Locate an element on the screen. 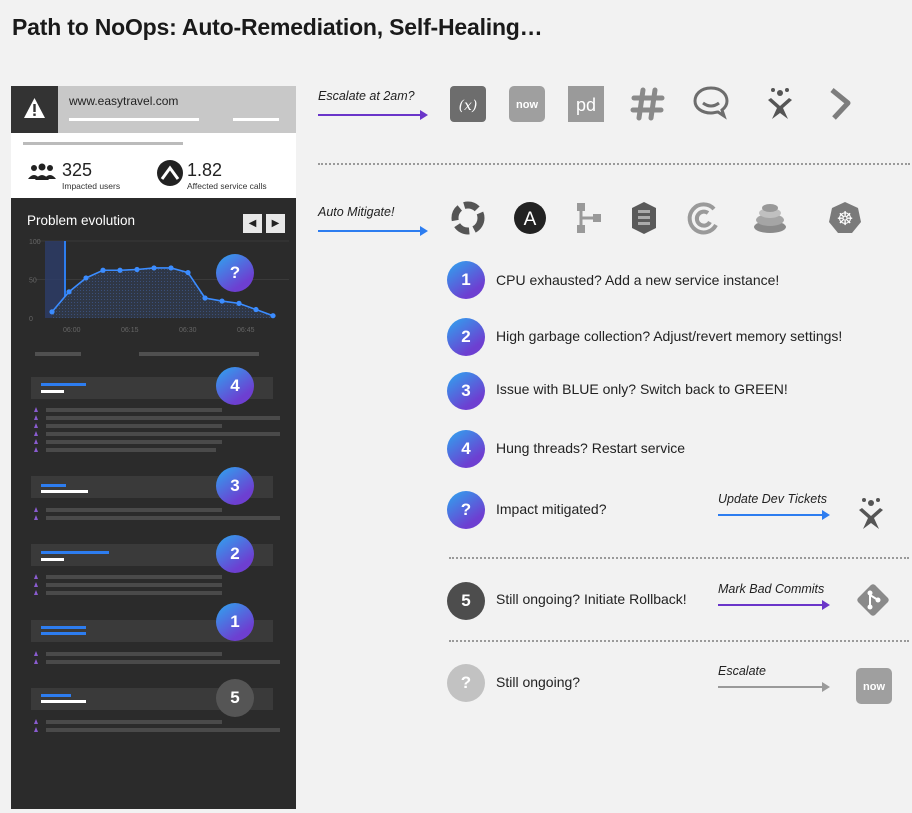  git-icon is located at coordinates (873, 600).